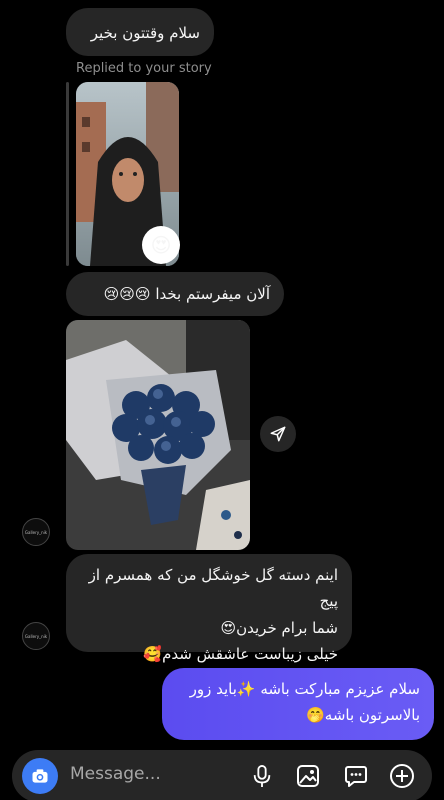 Image resolution: width=444 pixels, height=800 pixels. I want to click on bouquet-image, so click(158, 435).